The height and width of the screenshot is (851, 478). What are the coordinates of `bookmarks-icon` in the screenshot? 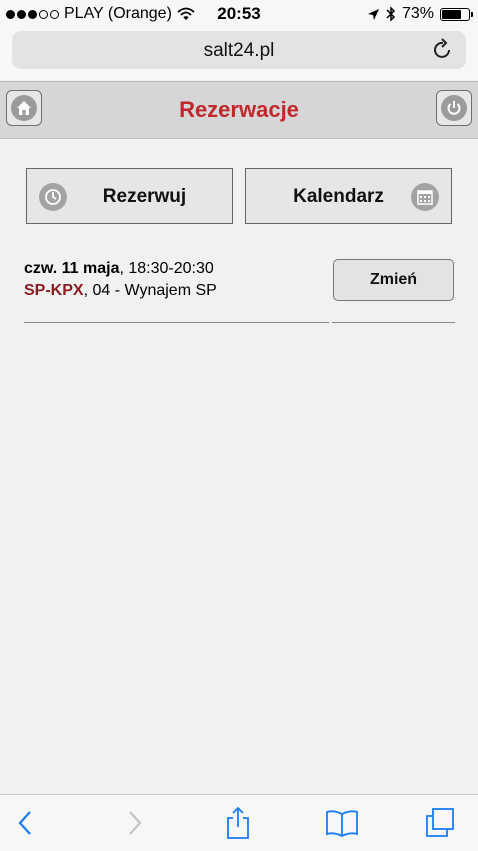 It's located at (342, 823).